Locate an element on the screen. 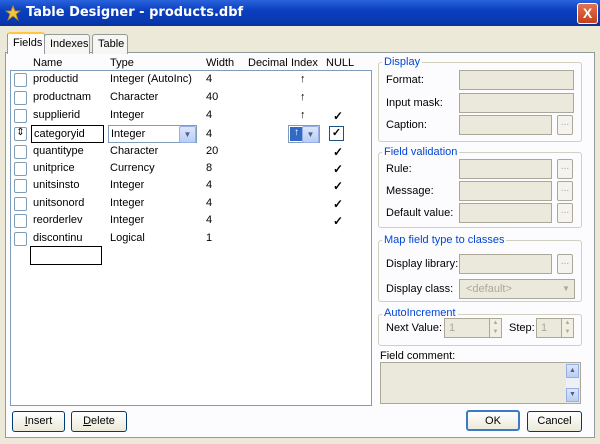 This screenshot has width=600, height=444. field-name: supplierid is located at coordinates (56, 115).